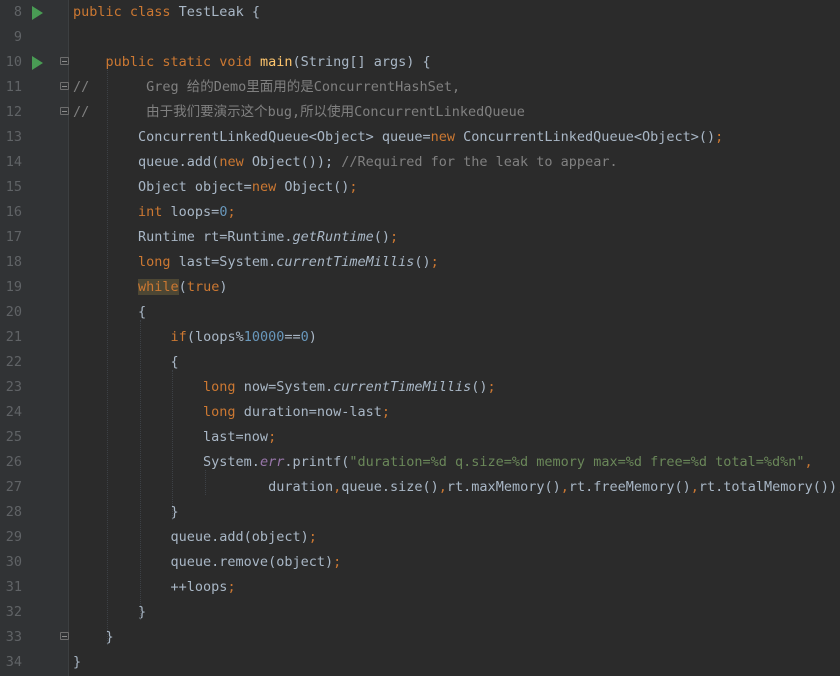  I want to click on code-token: }, so click(77, 662).